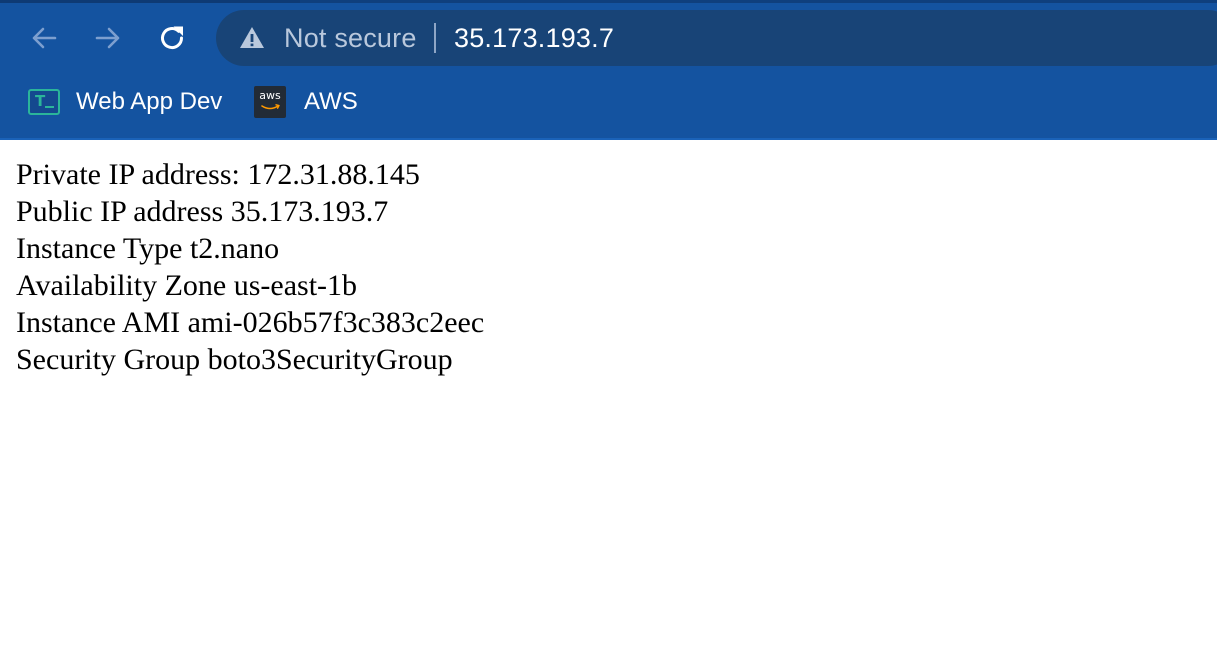  Describe the element at coordinates (534, 38) in the screenshot. I see `url-text: 35.173.193.7` at that location.